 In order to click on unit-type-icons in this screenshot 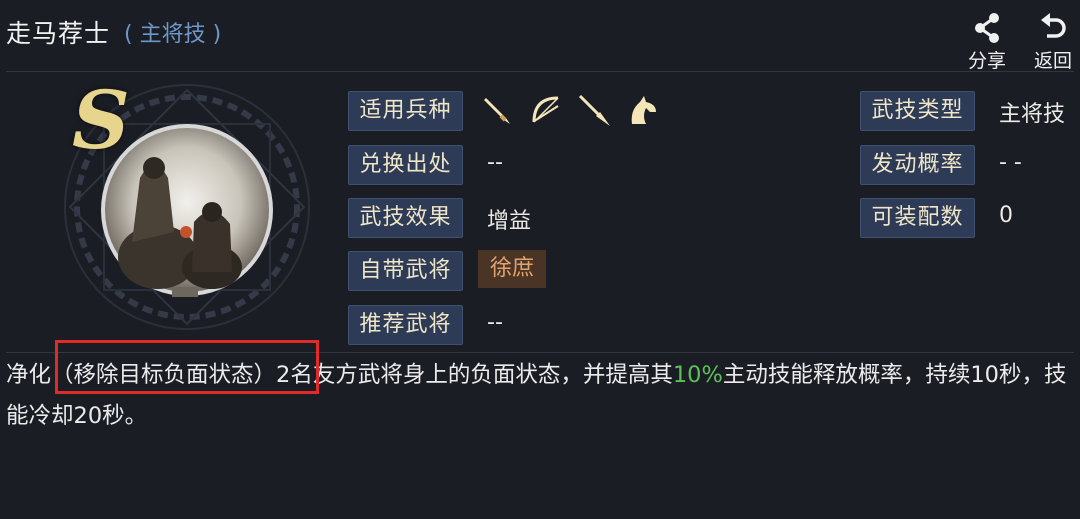, I will do `click(570, 110)`.